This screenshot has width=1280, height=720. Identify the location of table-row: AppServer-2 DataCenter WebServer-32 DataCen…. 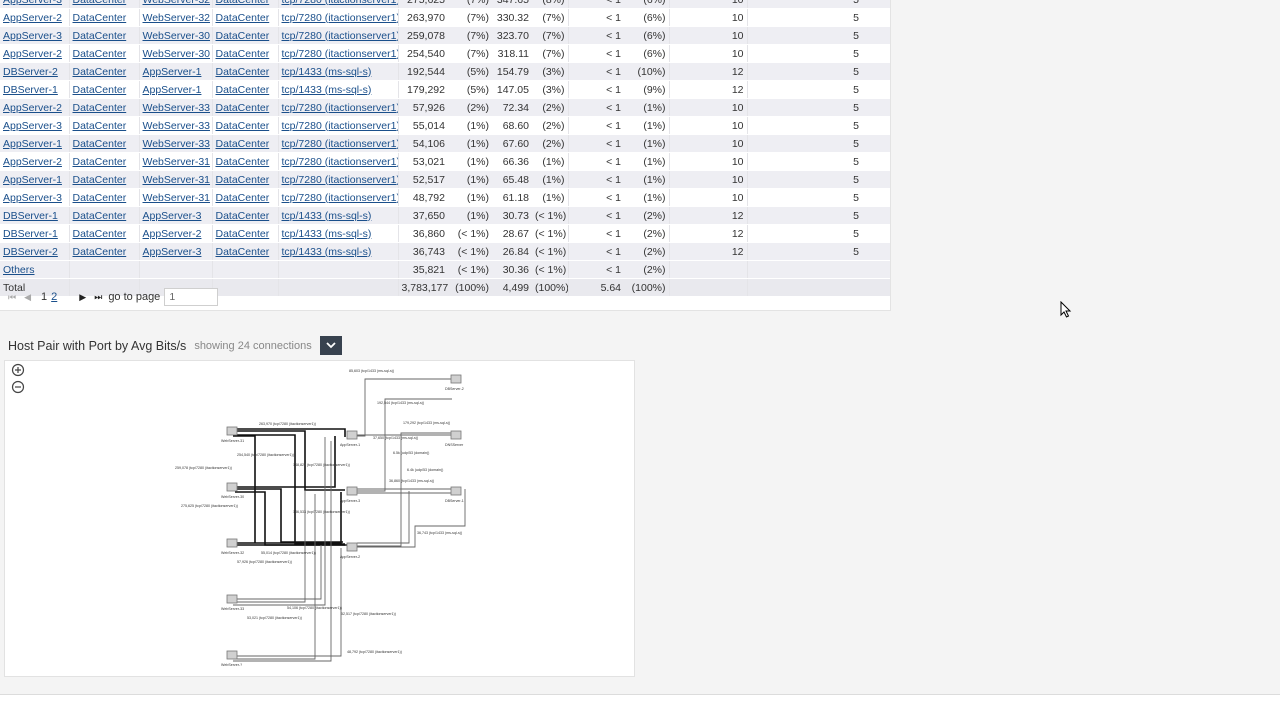
(445, 17).